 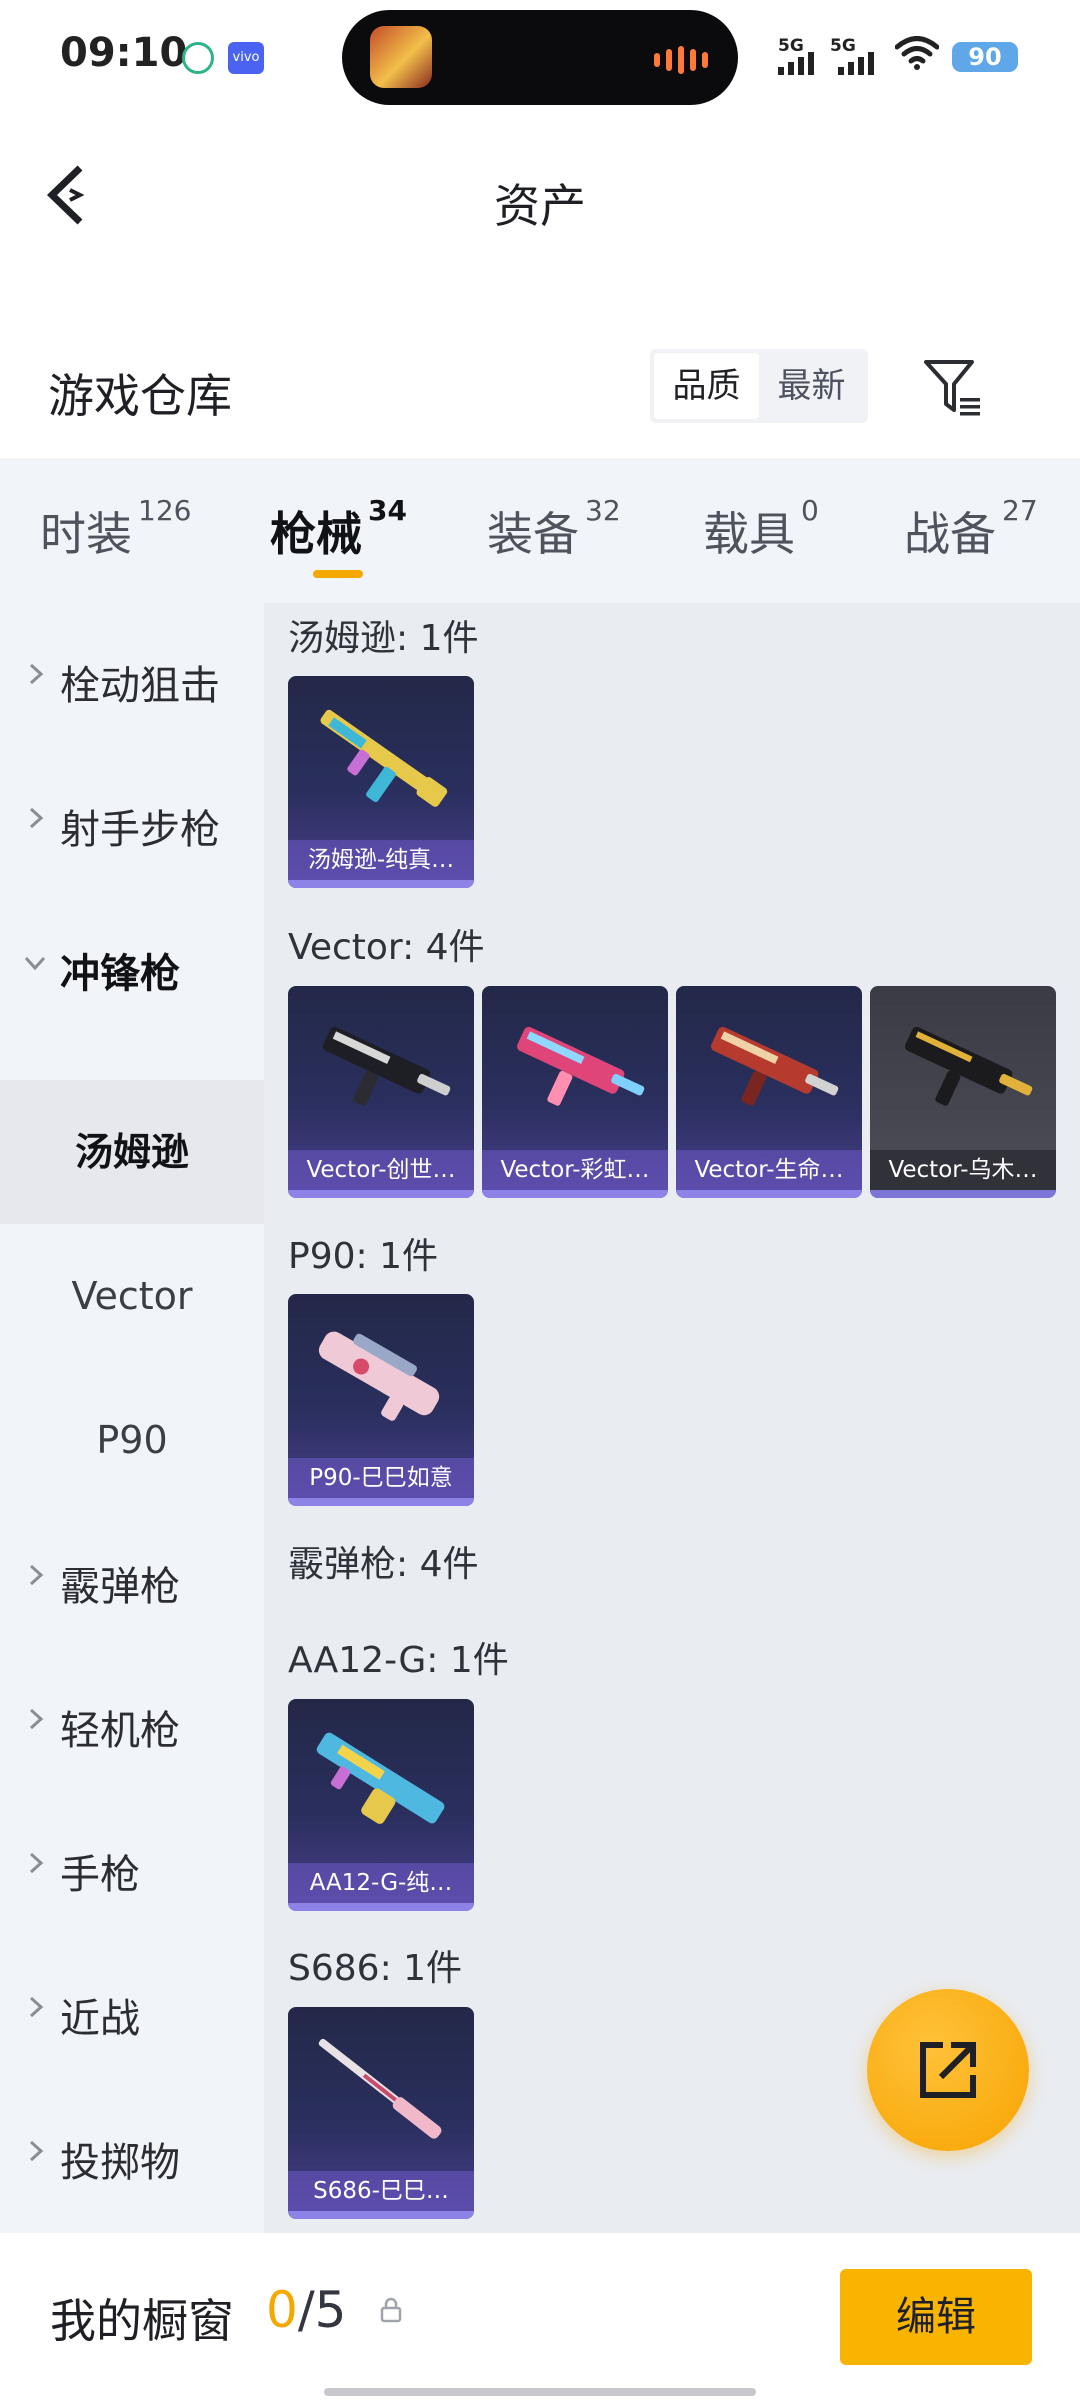 What do you see at coordinates (554, 529) in the screenshot?
I see `tab-equipment: 装备 32` at bounding box center [554, 529].